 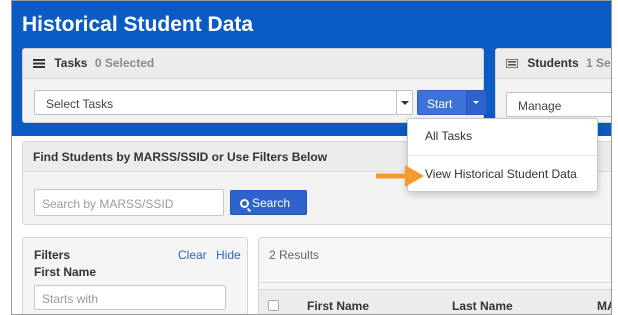 I want to click on column-header-marss: MA, so click(x=604, y=306).